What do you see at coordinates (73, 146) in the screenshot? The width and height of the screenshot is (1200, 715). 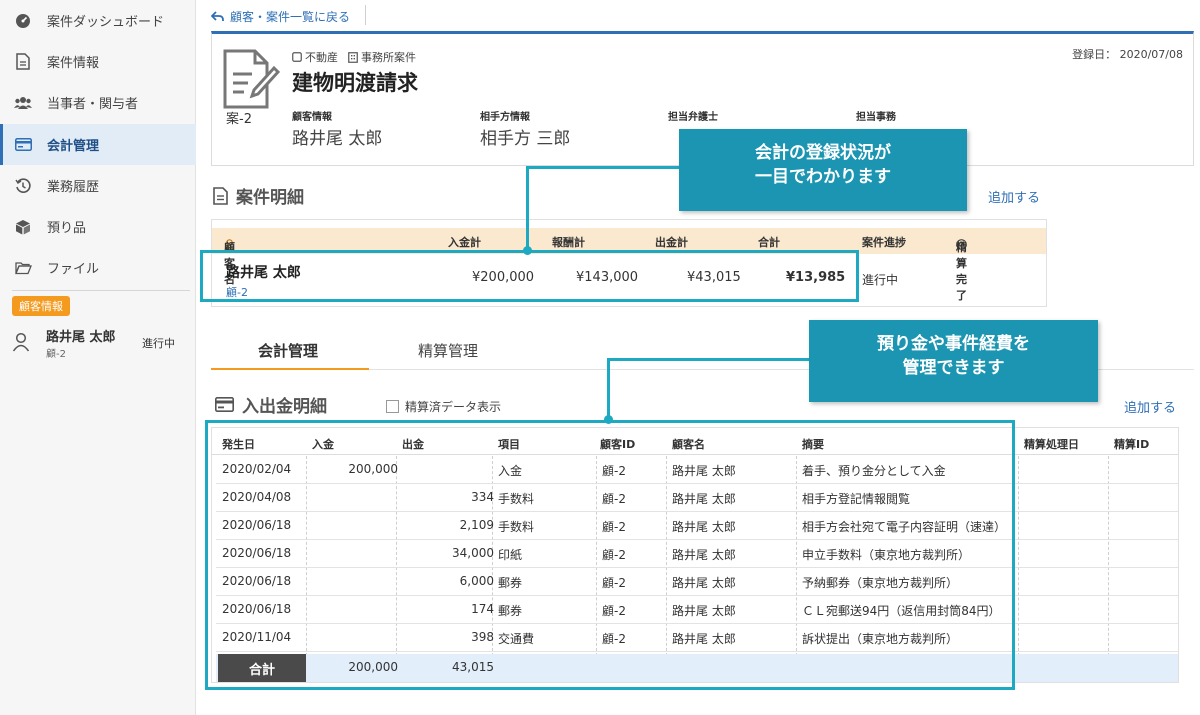 I see `sidebar-item-label: 会計管理` at bounding box center [73, 146].